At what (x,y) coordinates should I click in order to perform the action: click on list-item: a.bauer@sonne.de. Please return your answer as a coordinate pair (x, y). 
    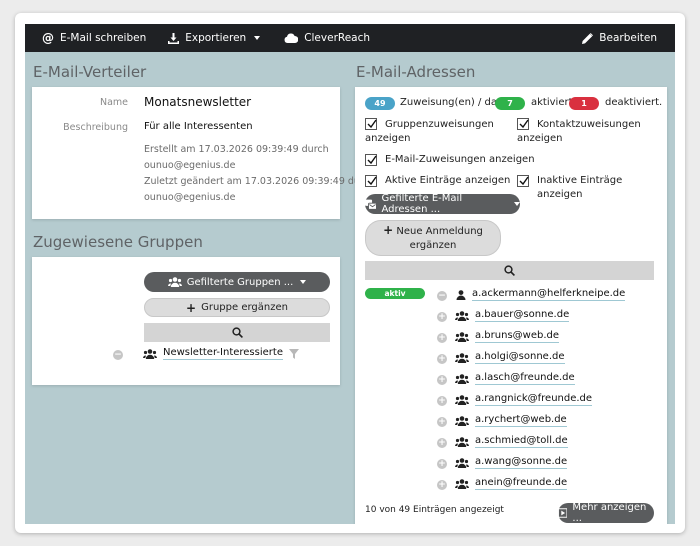
    Looking at the image, I should click on (512, 315).